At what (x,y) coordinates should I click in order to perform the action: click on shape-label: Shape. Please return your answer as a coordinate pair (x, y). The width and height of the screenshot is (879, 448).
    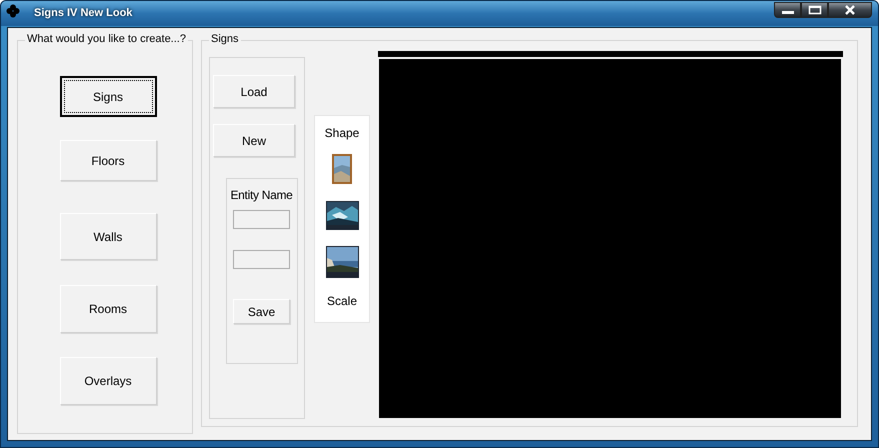
    Looking at the image, I should click on (342, 133).